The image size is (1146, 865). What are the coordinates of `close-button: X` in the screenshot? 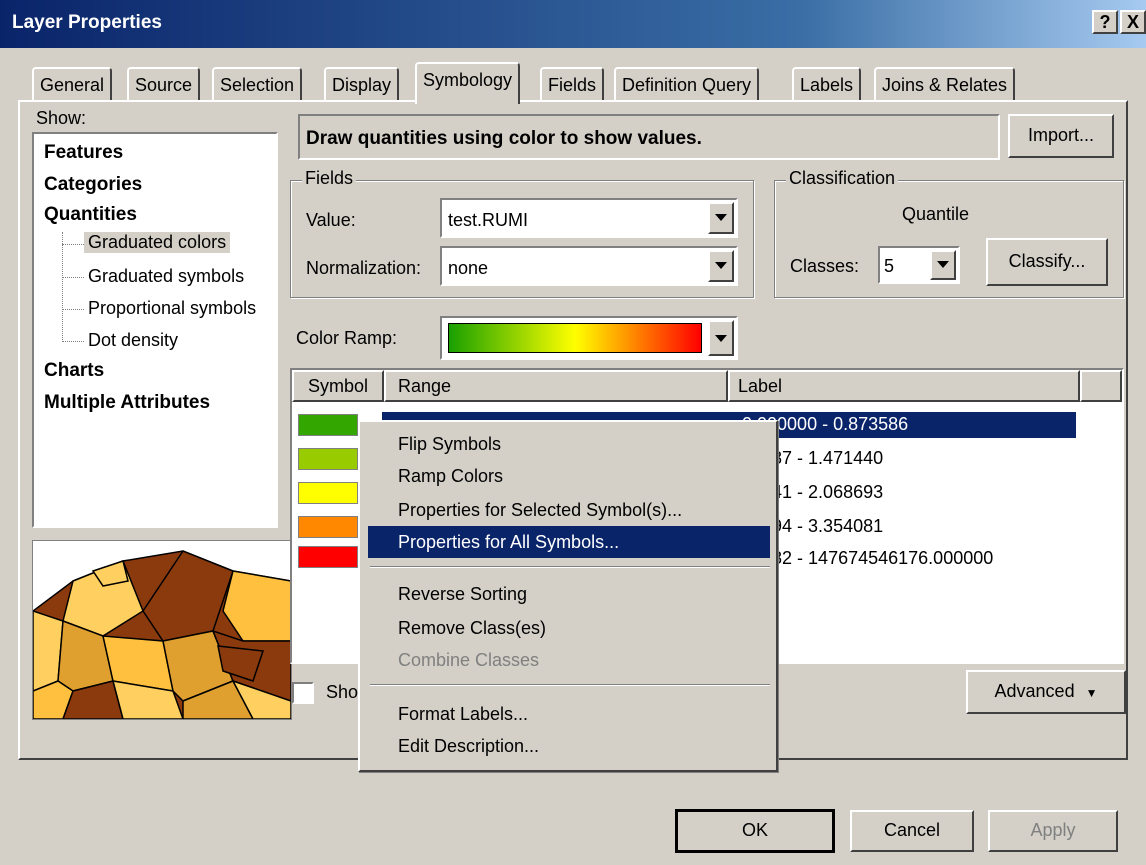 It's located at (1133, 22).